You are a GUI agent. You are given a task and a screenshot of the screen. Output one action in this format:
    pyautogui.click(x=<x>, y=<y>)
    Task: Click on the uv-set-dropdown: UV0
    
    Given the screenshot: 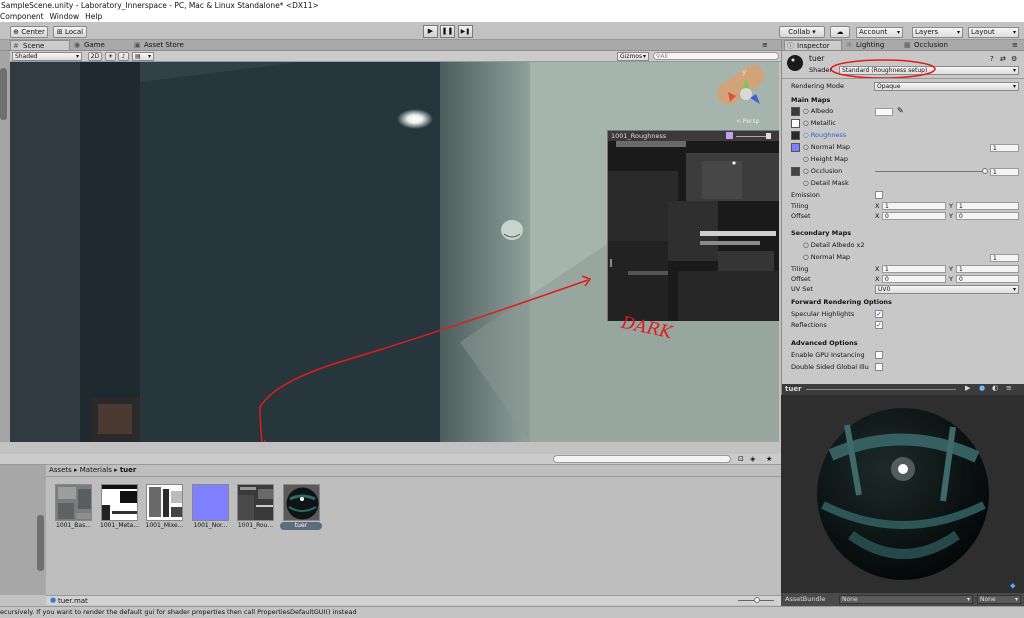 What is the action you would take?
    pyautogui.click(x=947, y=289)
    